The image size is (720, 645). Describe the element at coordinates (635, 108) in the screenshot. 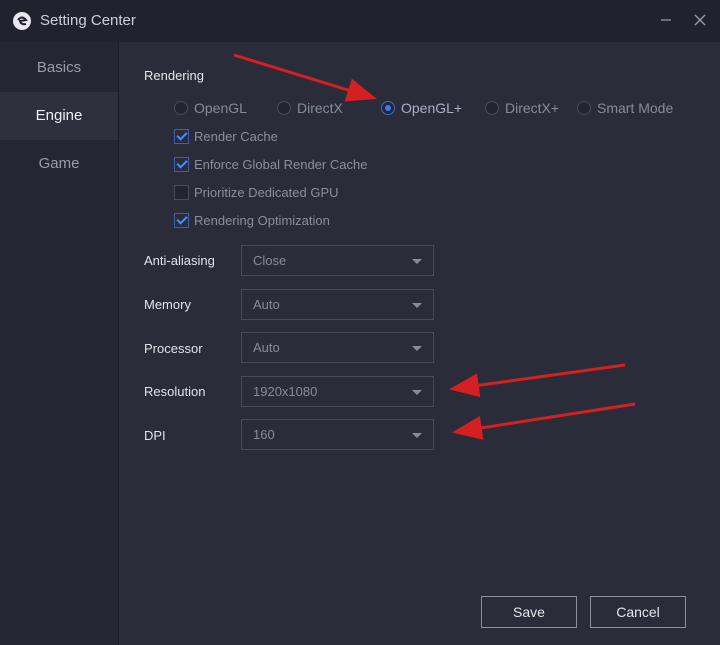

I see `radio-label: Smart Mode` at that location.